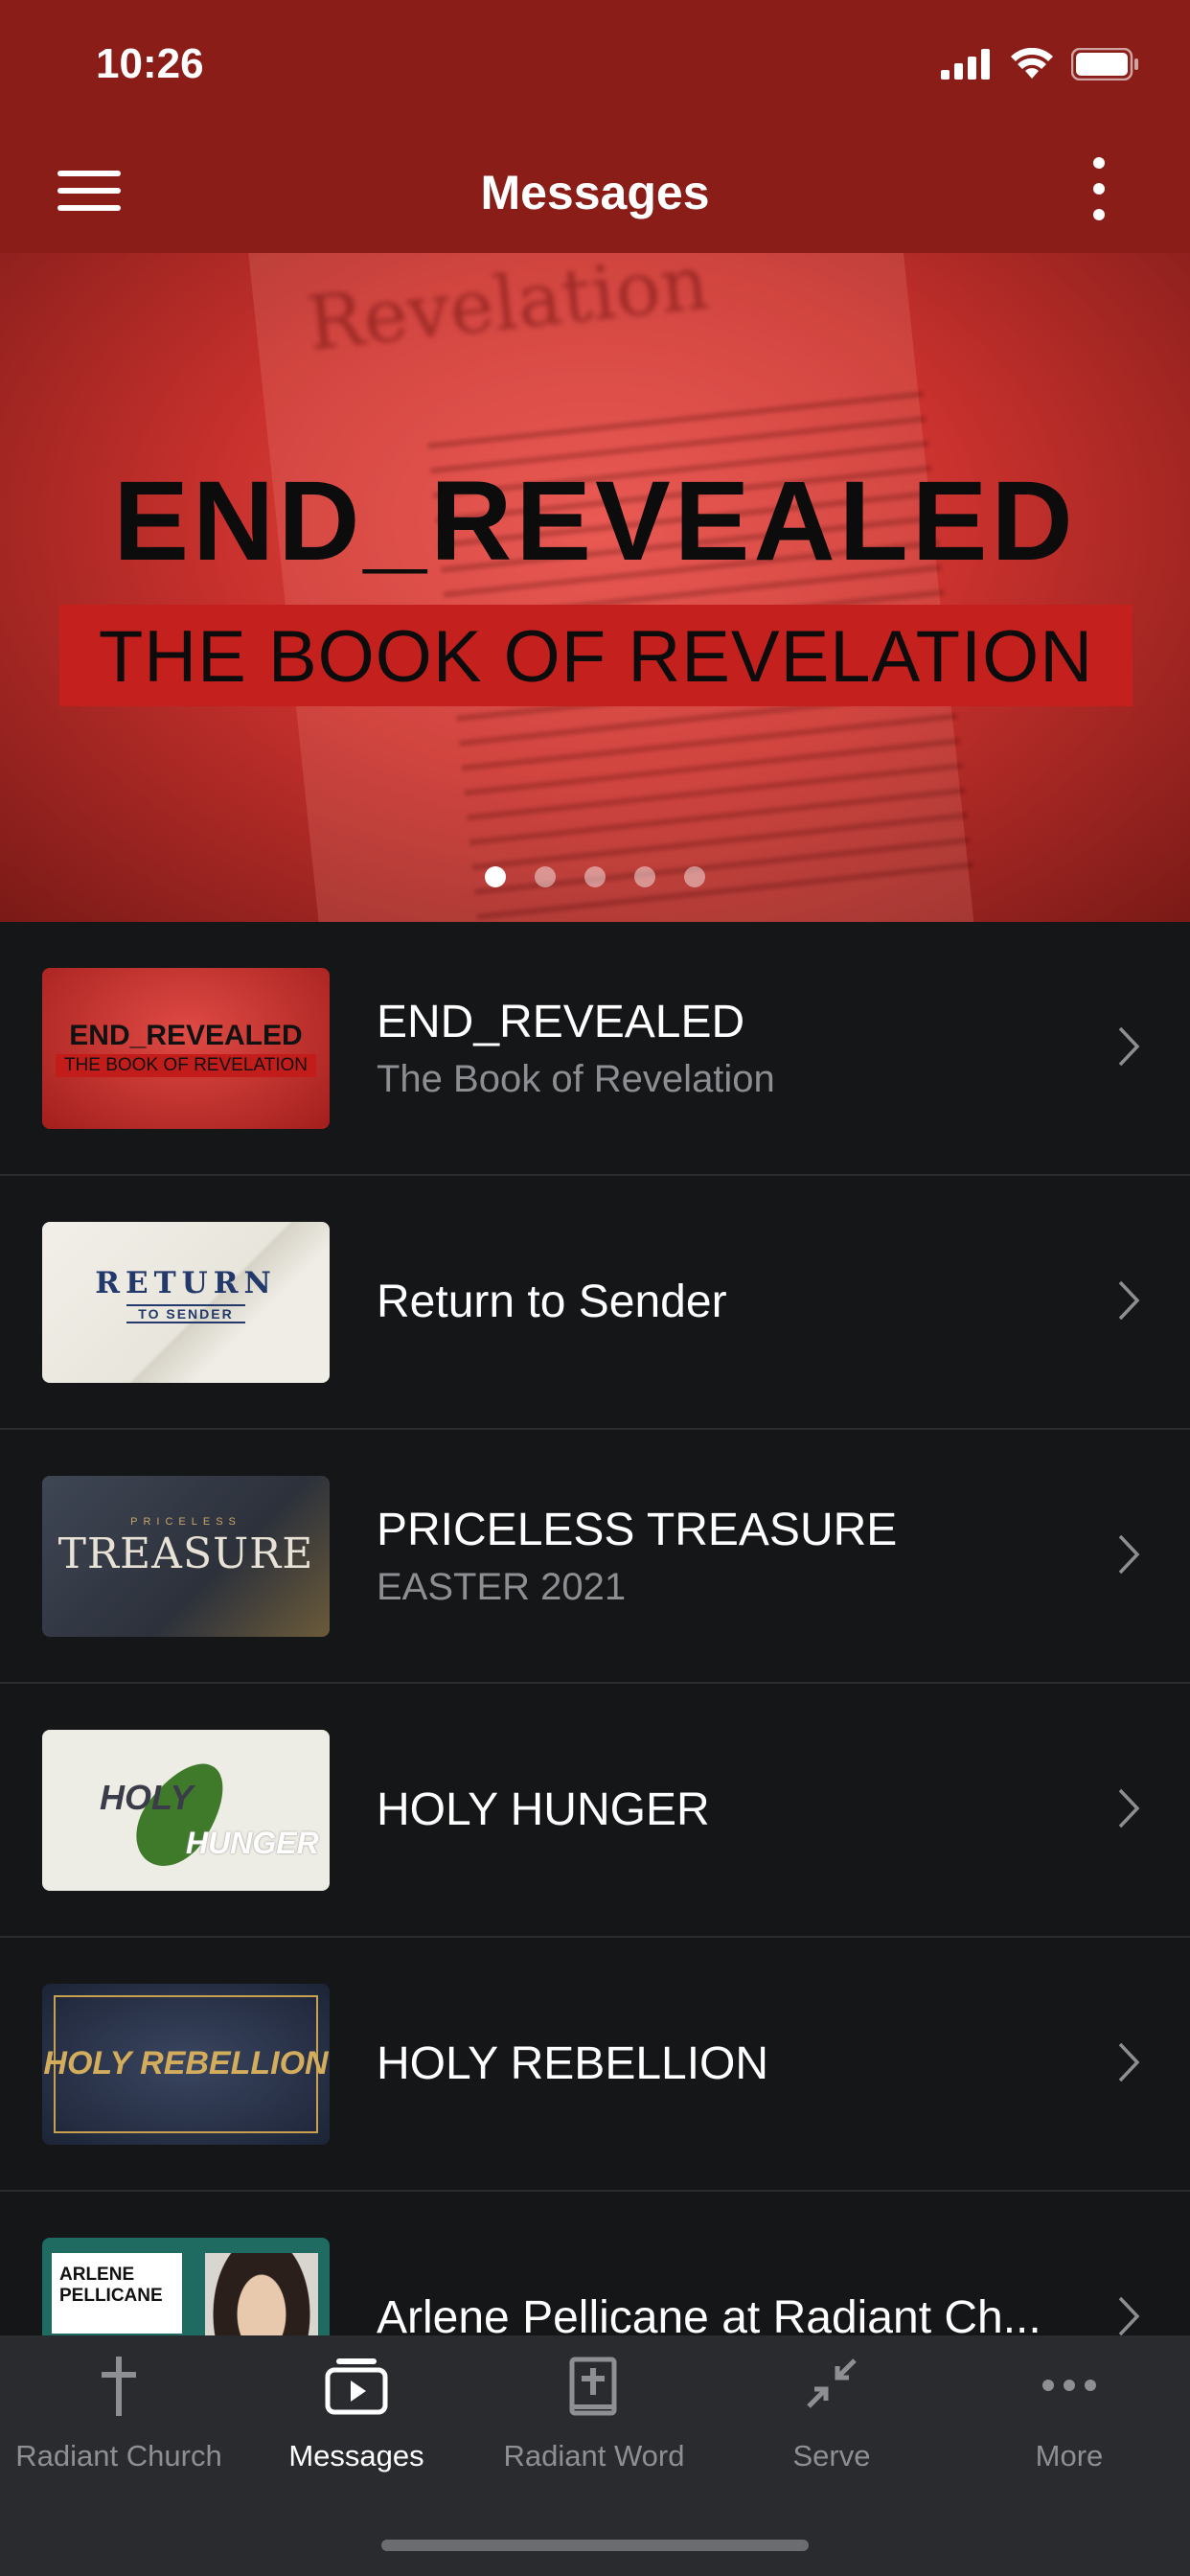 The width and height of the screenshot is (1190, 2576). I want to click on carousel-pager, so click(595, 876).